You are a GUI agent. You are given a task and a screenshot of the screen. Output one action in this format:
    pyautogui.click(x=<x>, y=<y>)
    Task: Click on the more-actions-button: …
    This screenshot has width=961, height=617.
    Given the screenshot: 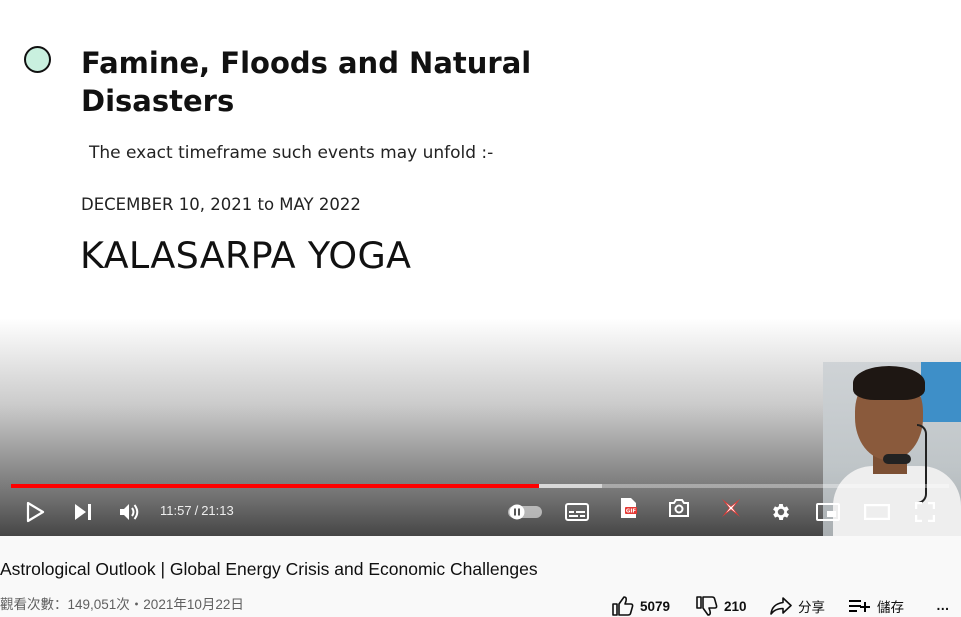 What is the action you would take?
    pyautogui.click(x=940, y=605)
    